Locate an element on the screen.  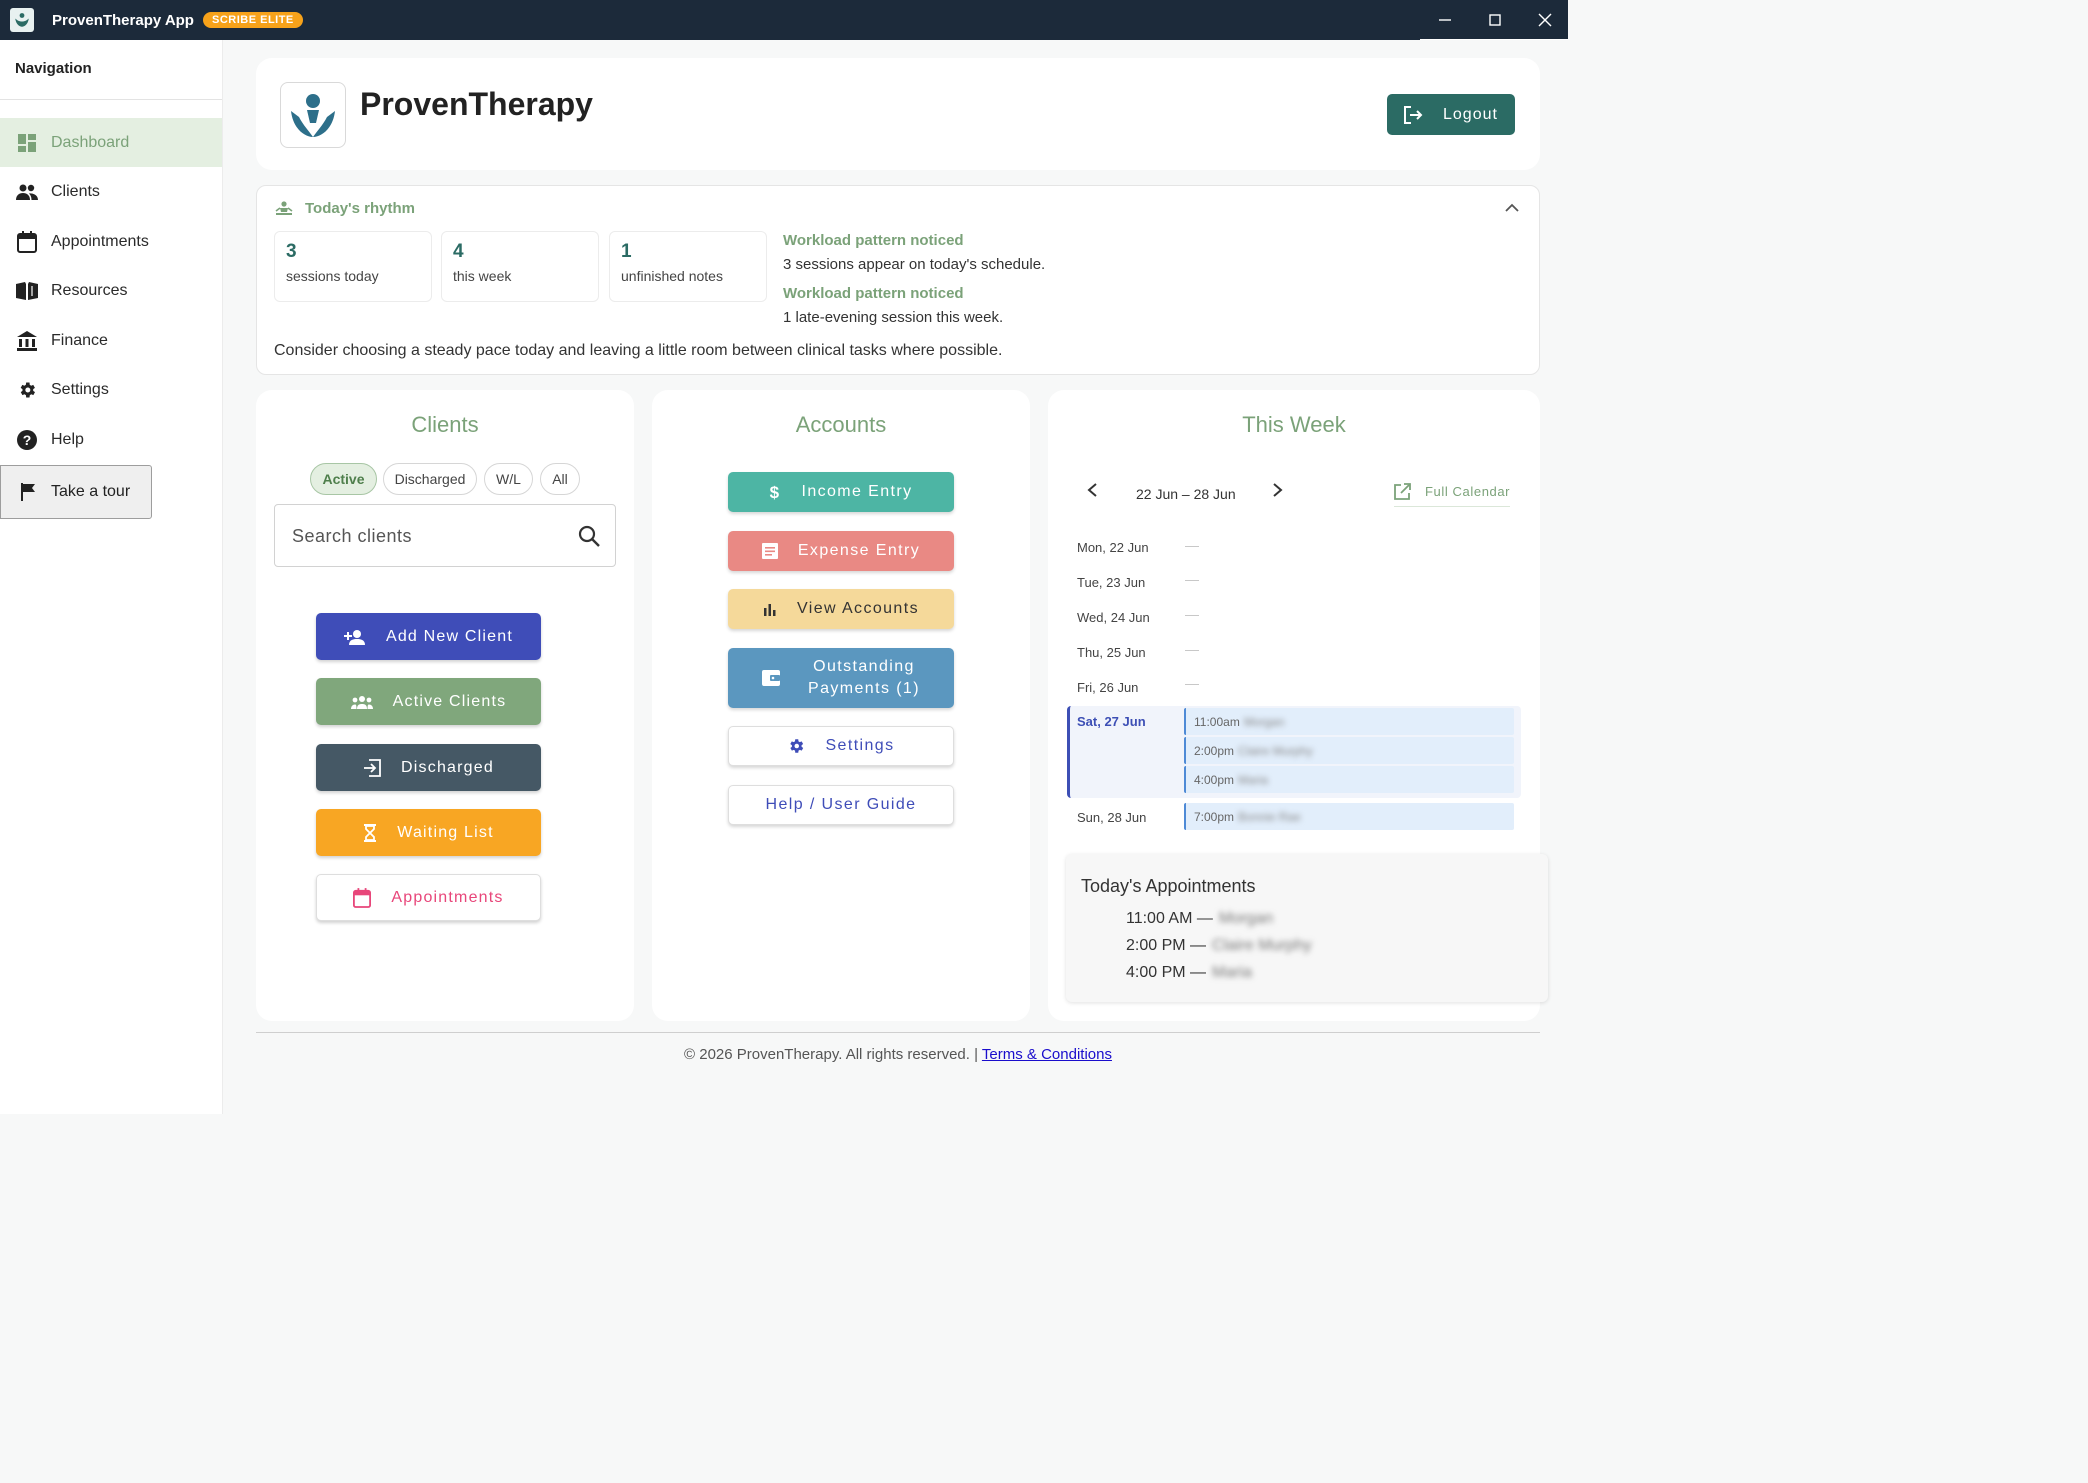
chevron-up-icon is located at coordinates (1512, 209).